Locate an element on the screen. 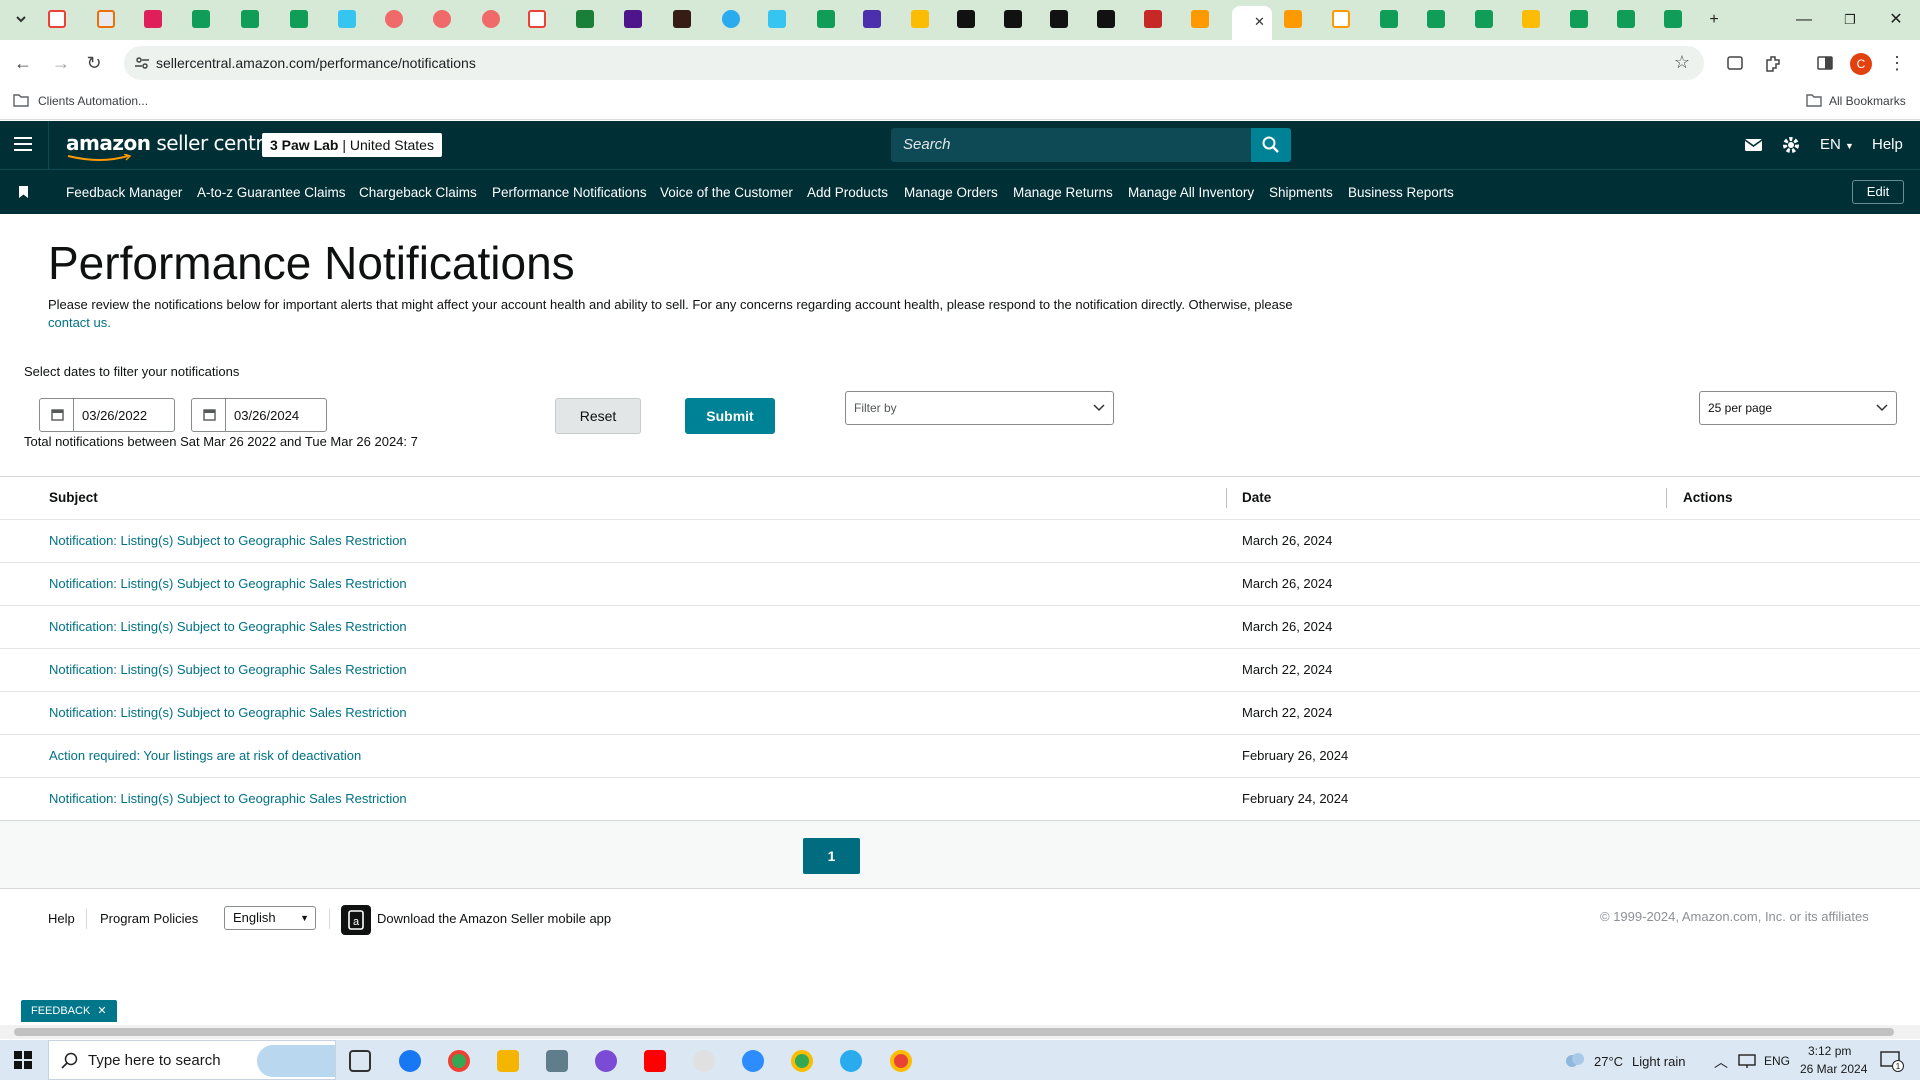 This screenshot has width=1920, height=1080. copilot-icon is located at coordinates (606, 1061).